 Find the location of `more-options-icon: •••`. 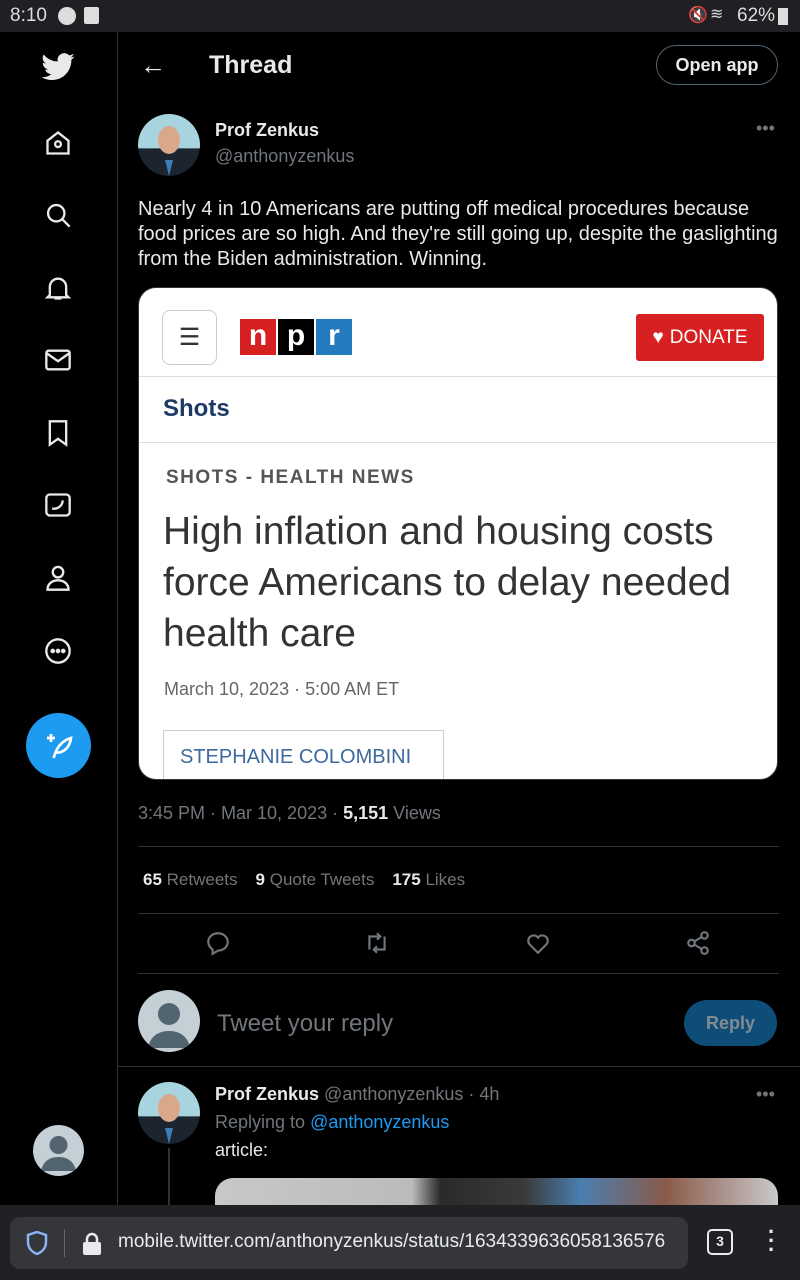

more-options-icon: ••• is located at coordinates (765, 128).